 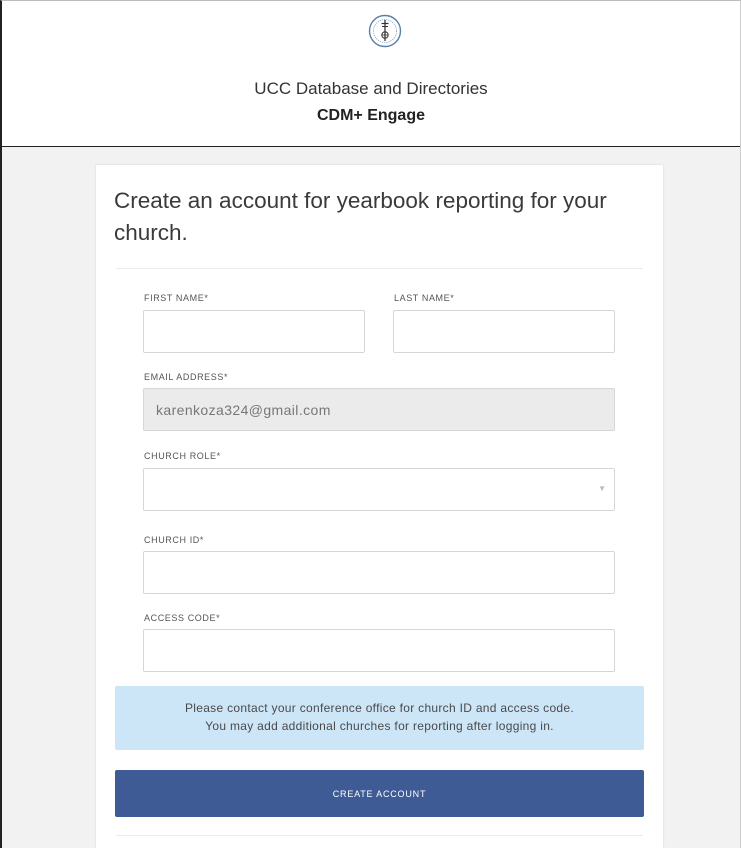 I want to click on church-role-select: ▼, so click(x=379, y=489).